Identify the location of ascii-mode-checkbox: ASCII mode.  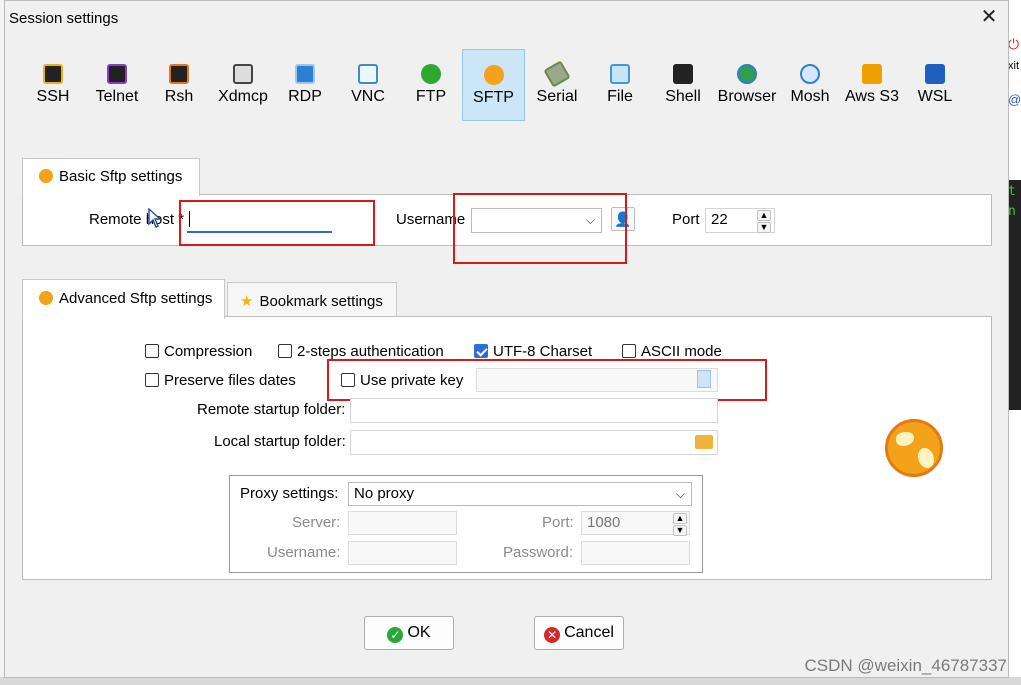
(672, 351).